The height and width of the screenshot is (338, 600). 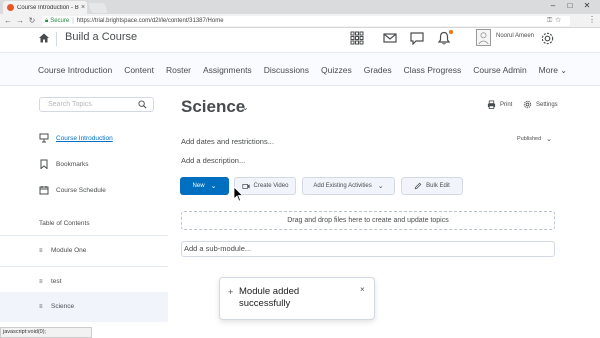 What do you see at coordinates (70, 104) in the screenshot?
I see `search-placeholder: Search Topics` at bounding box center [70, 104].